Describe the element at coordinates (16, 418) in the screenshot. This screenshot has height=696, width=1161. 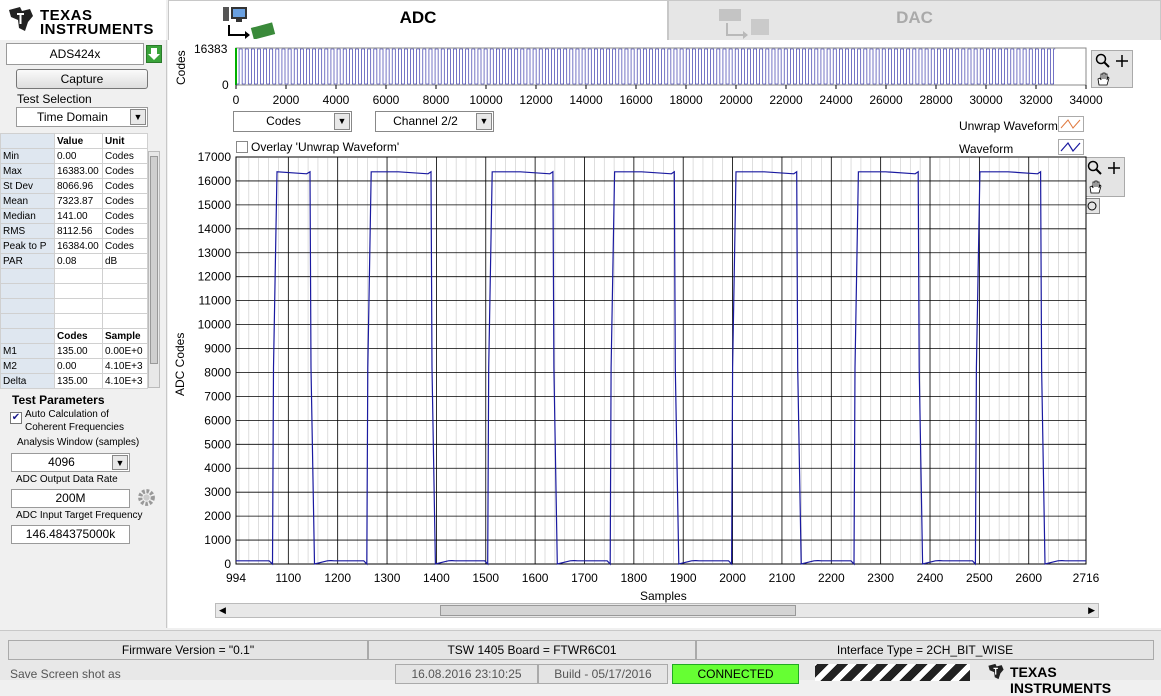
I see `auto-calc-checkbox: ✔` at that location.